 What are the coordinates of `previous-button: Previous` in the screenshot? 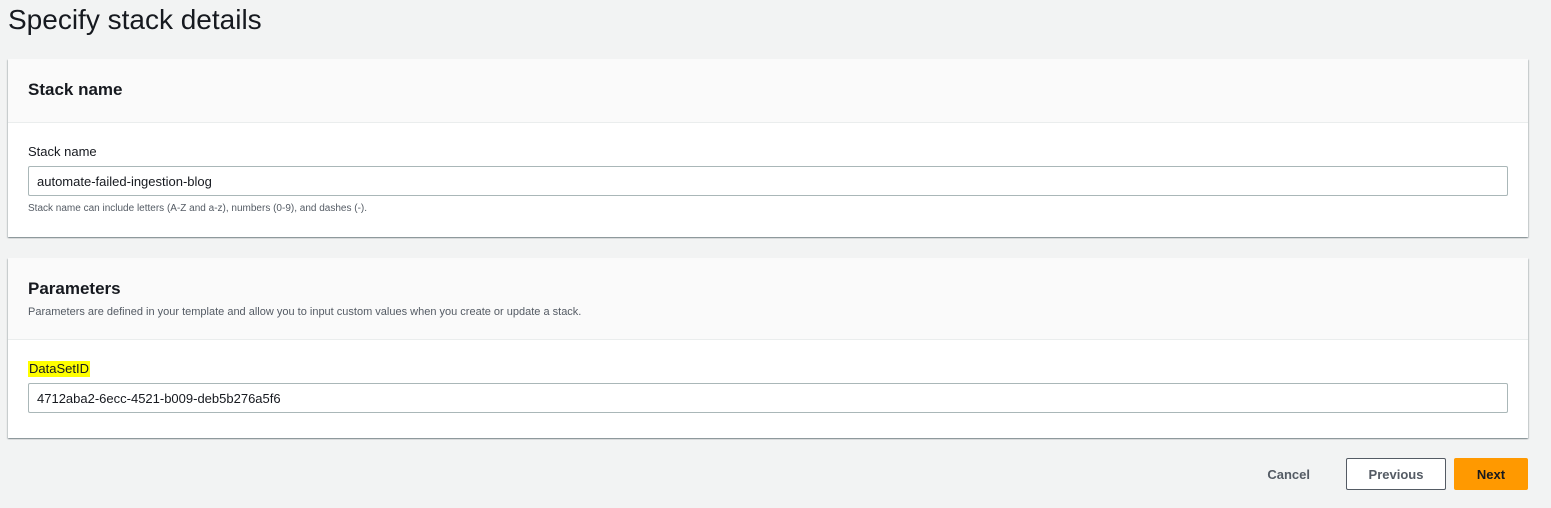 It's located at (1396, 474).